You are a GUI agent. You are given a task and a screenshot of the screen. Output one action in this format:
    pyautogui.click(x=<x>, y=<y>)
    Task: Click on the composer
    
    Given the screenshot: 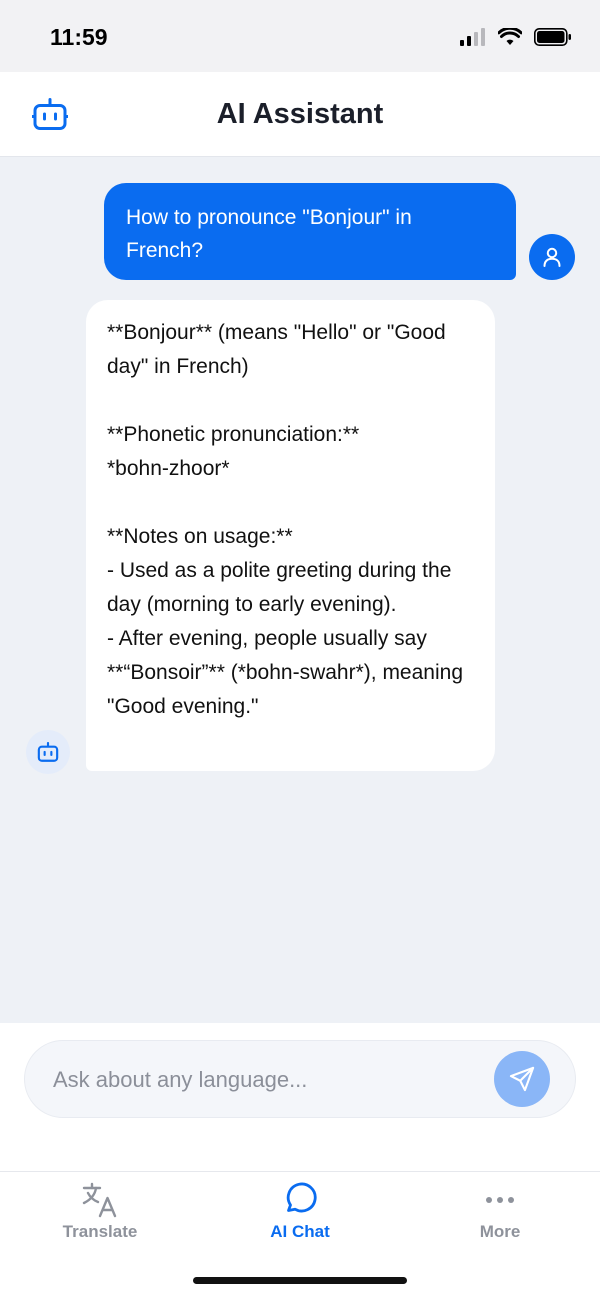 What is the action you would take?
    pyautogui.click(x=300, y=1097)
    